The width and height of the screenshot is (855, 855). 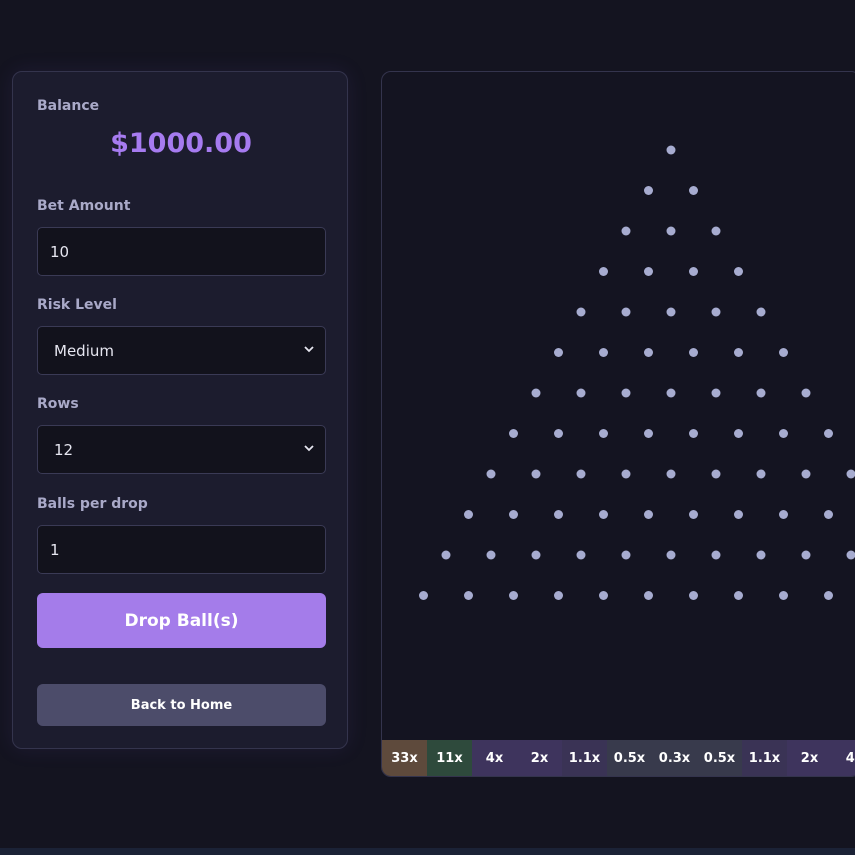 I want to click on balance-label: Balance, so click(x=68, y=106).